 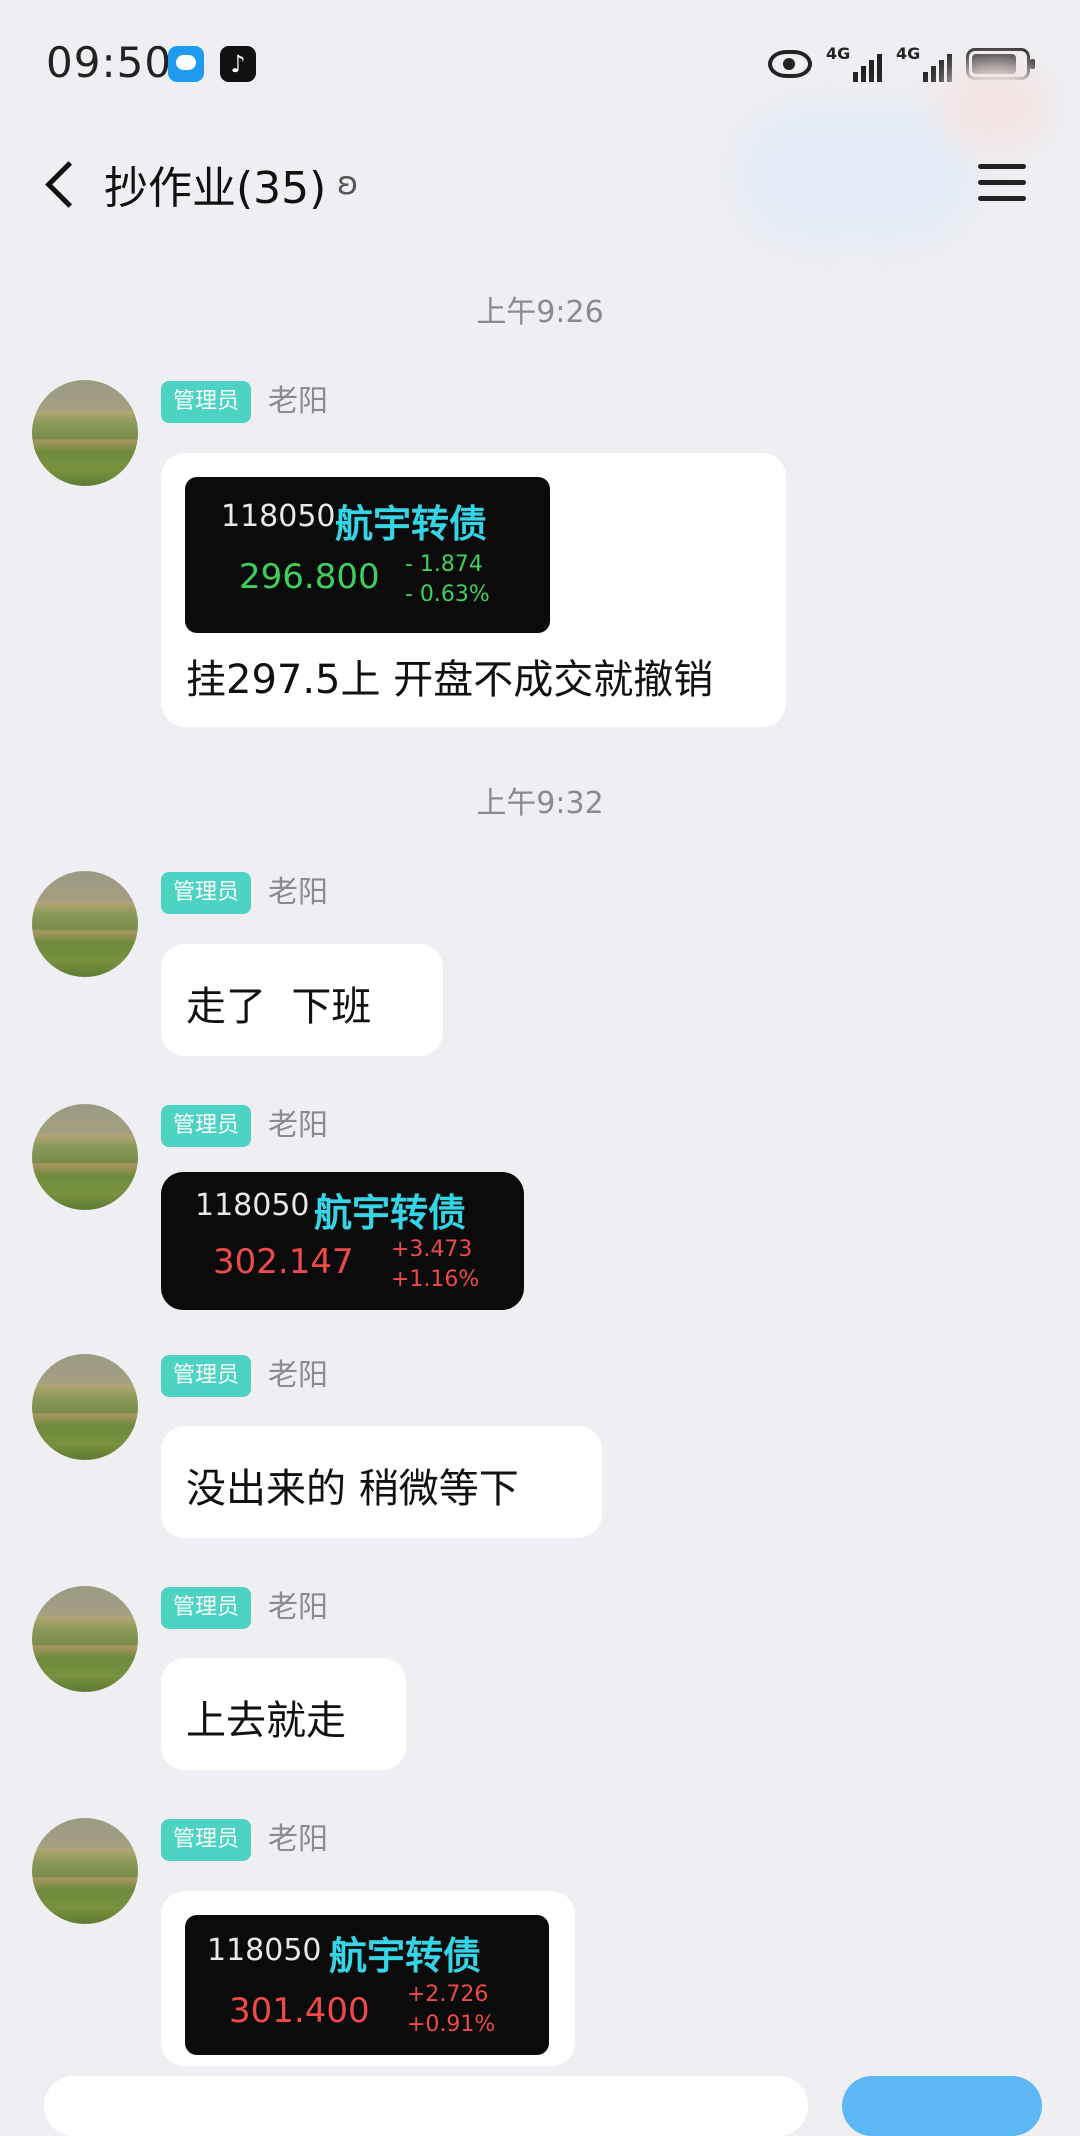 I want to click on tiktok-app-icon: ♪, so click(x=238, y=64).